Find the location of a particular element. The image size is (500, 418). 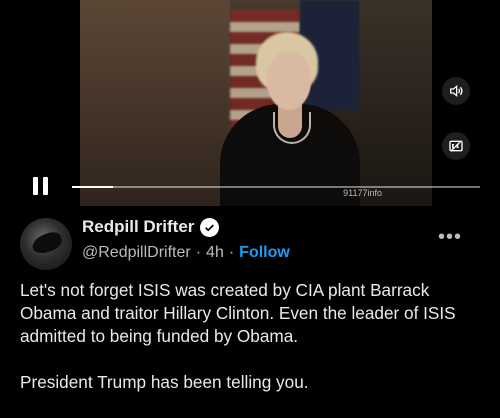

avatar-bird-silhouette is located at coordinates (47, 243).